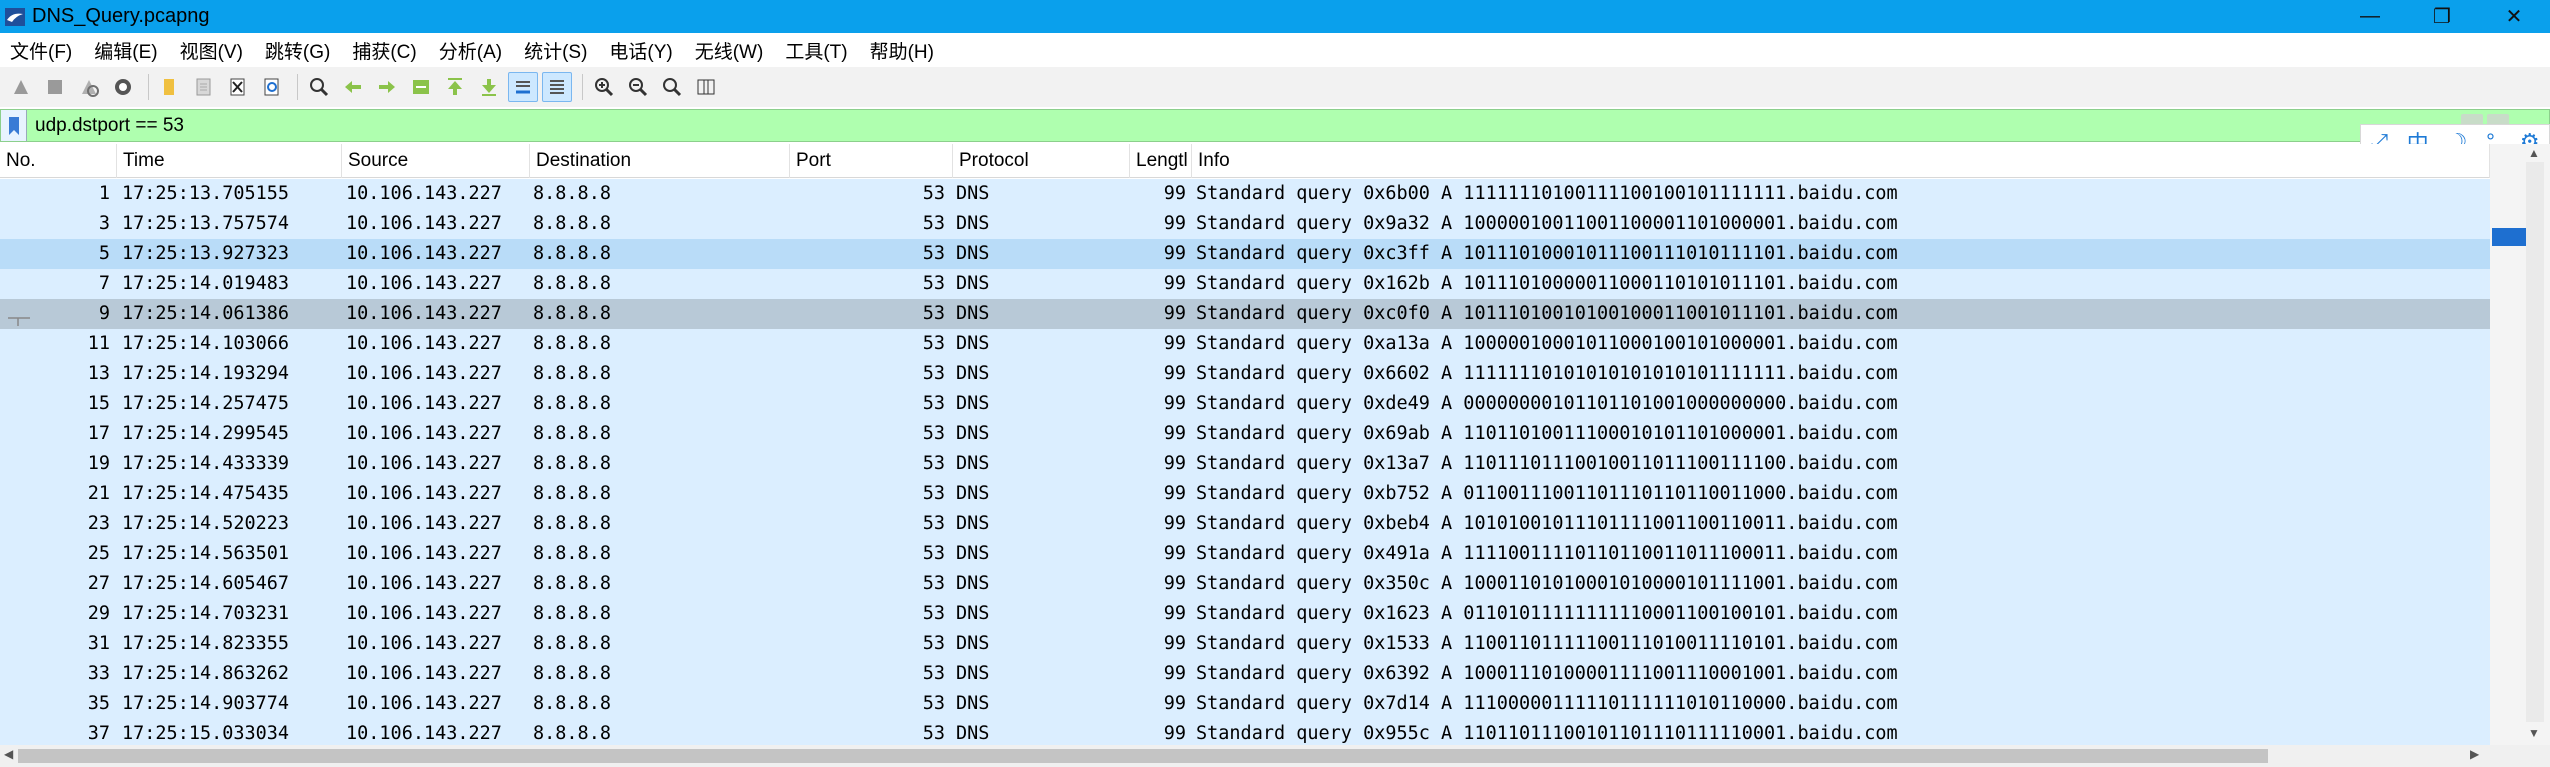 This screenshot has width=2550, height=767. What do you see at coordinates (1161, 161) in the screenshot?
I see `column-header-length: Lengtl` at bounding box center [1161, 161].